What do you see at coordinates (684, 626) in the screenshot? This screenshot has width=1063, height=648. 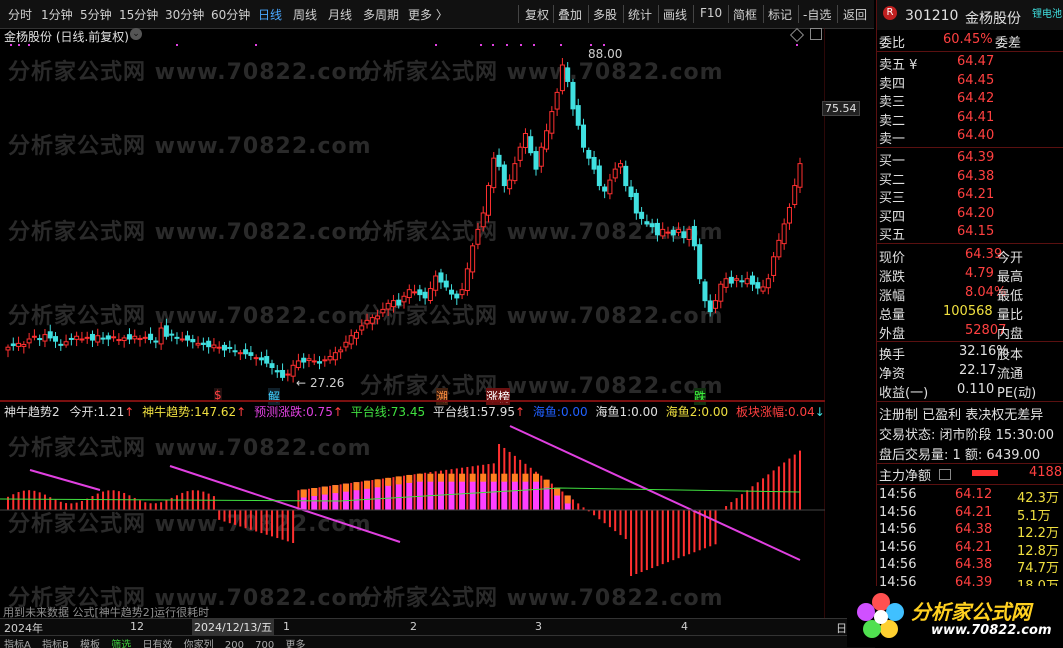 I see `timeline-label-4: 4` at bounding box center [684, 626].